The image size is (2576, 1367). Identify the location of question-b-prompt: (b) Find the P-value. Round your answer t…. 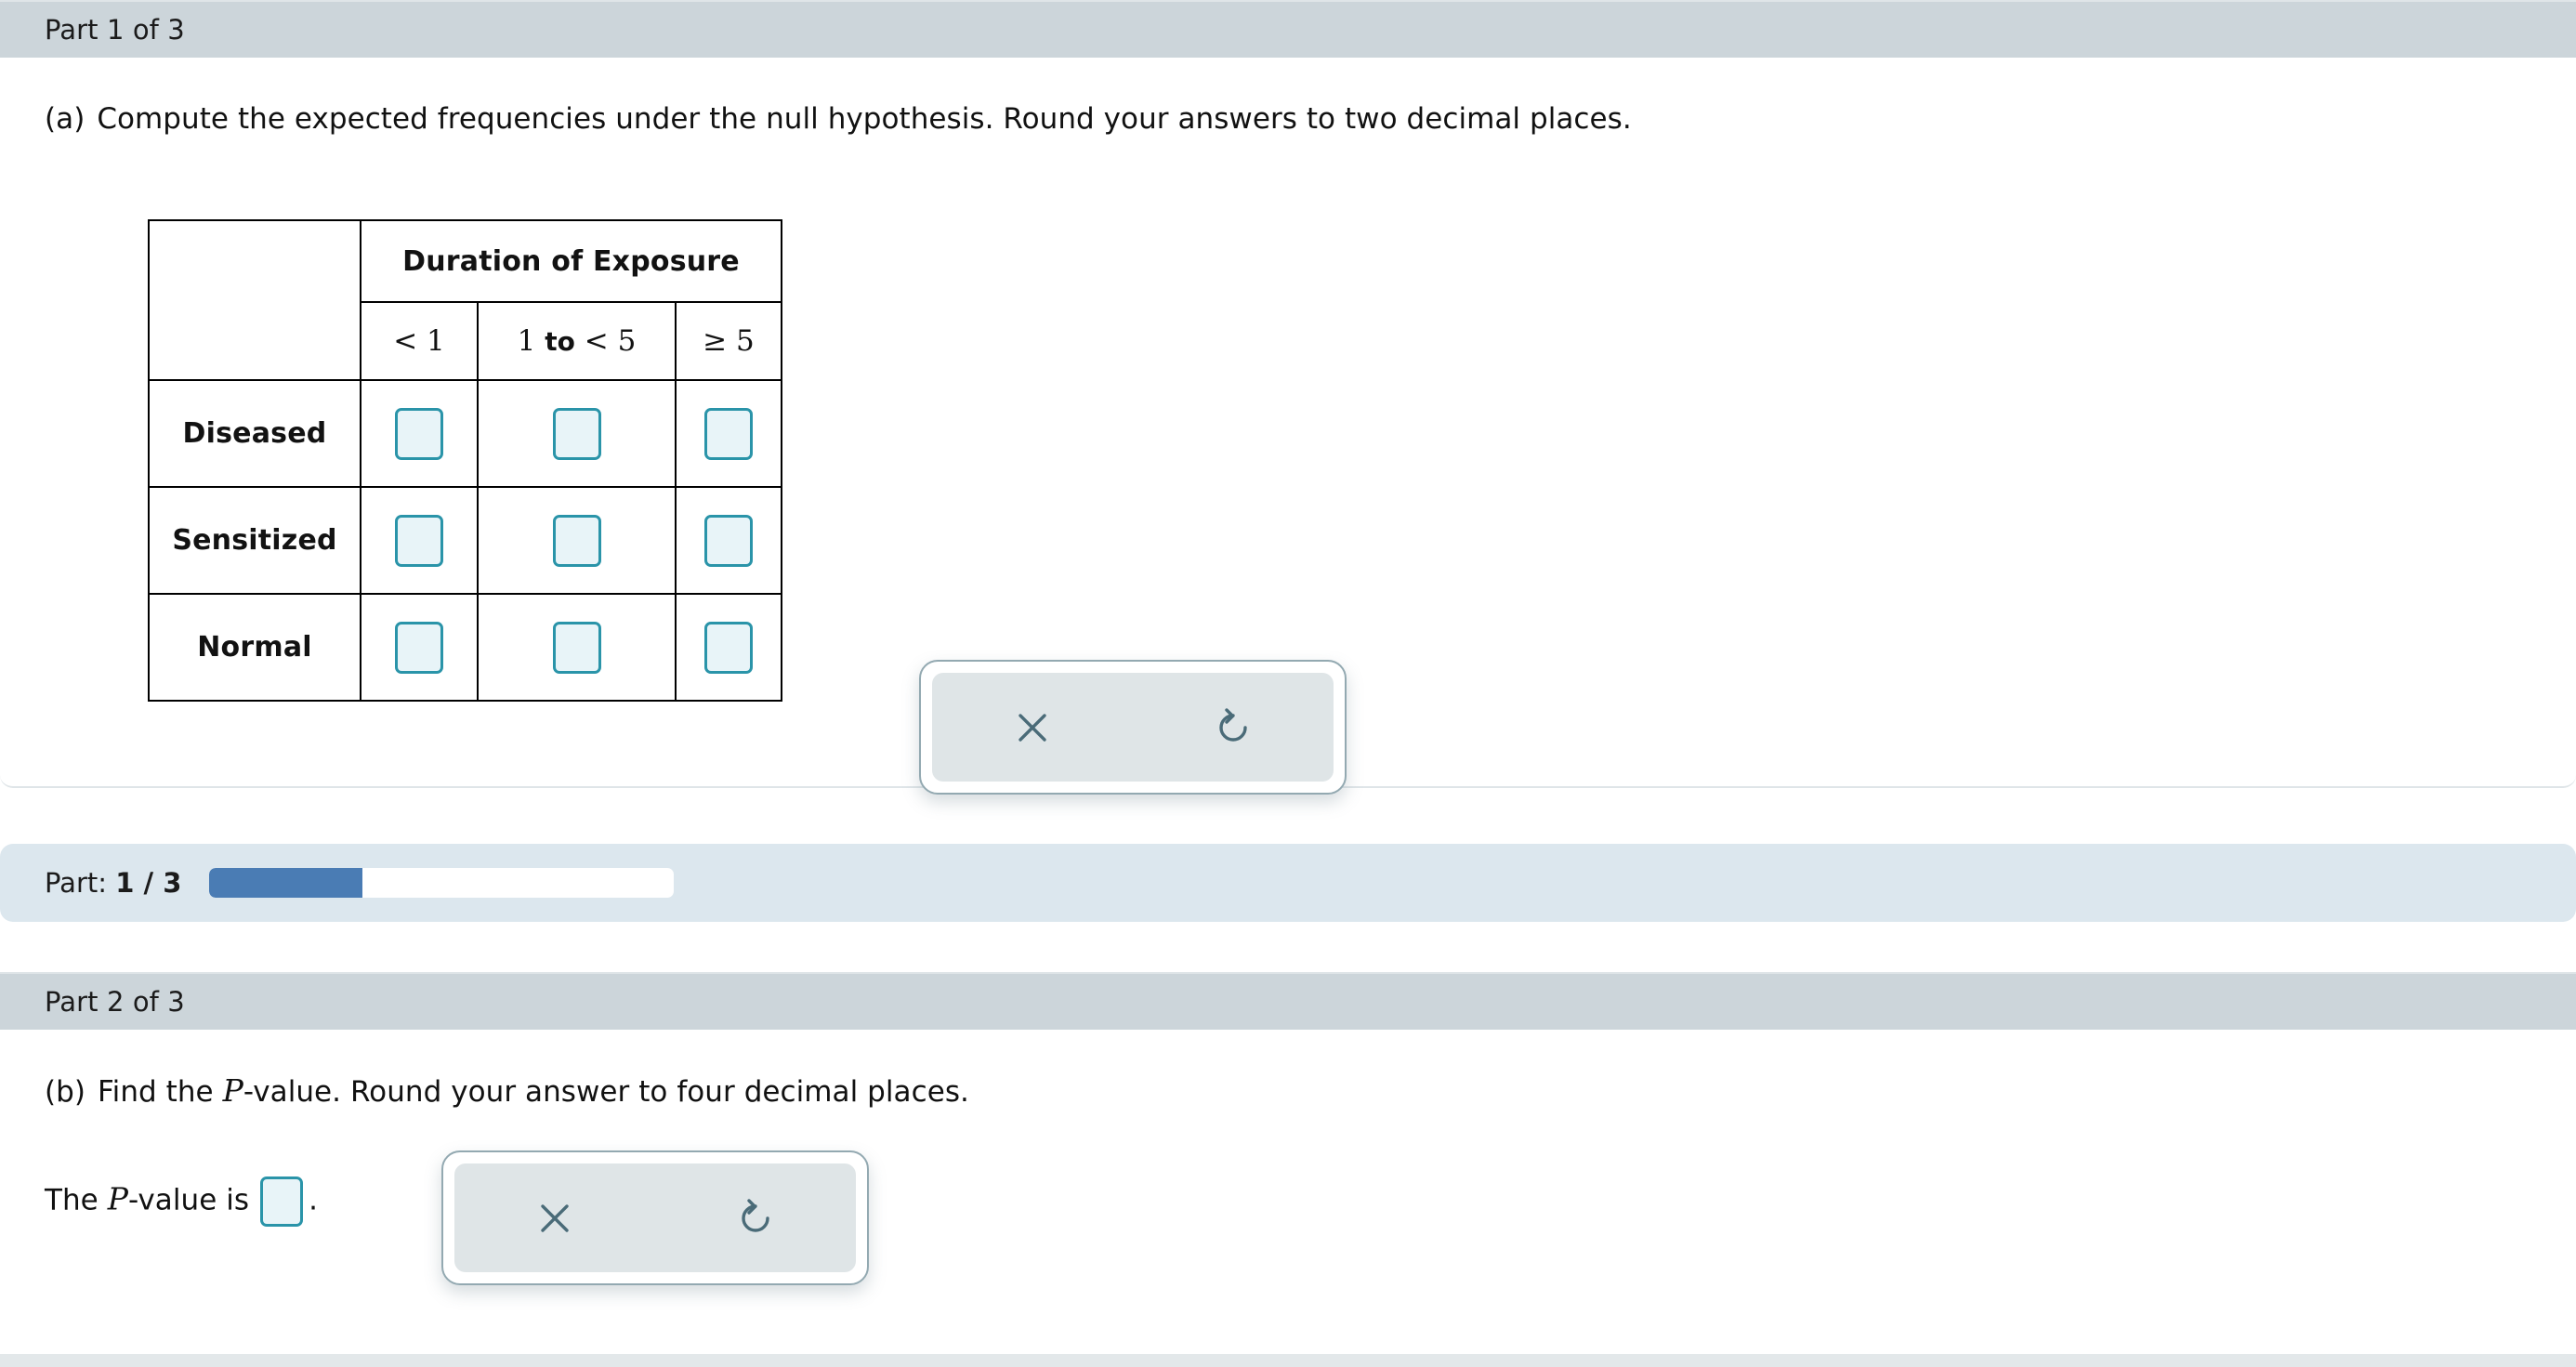
(507, 1090).